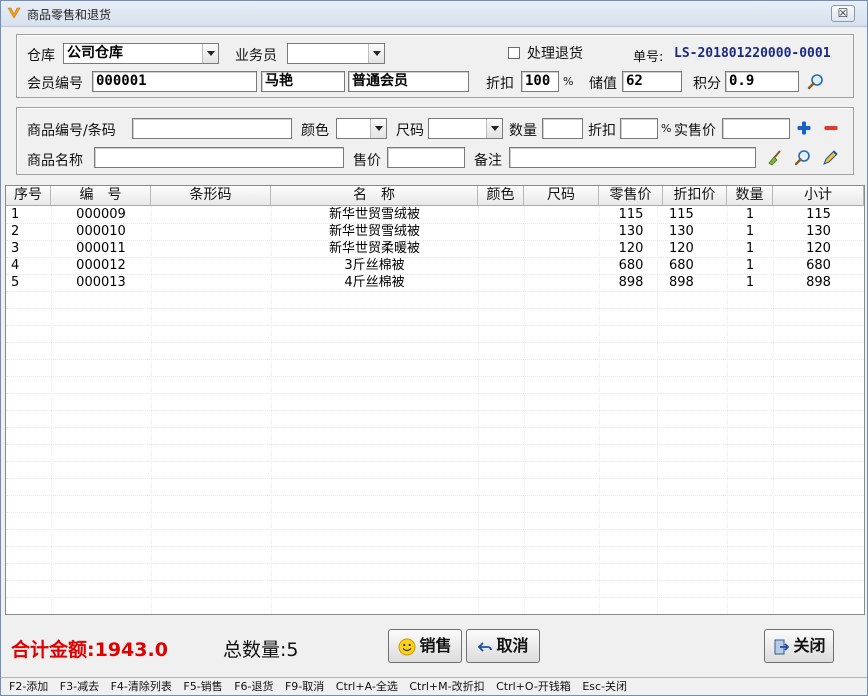 This screenshot has height=696, width=868. Describe the element at coordinates (79, 686) in the screenshot. I see `shortcut-hint: F3-减去` at that location.